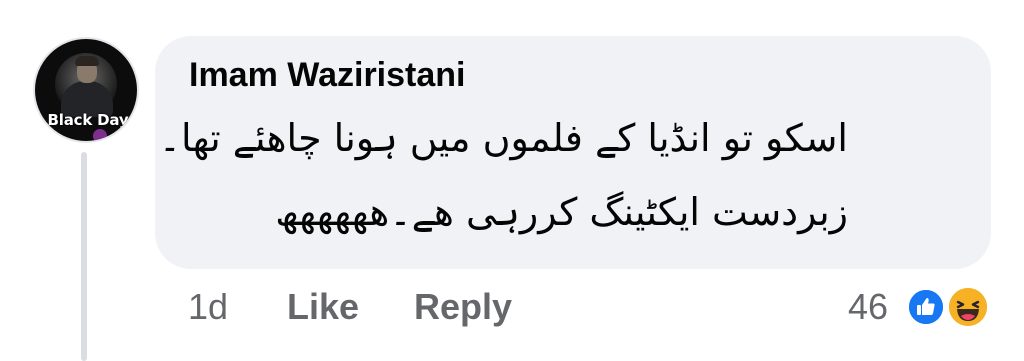 This screenshot has height=361, width=1024. I want to click on comment-author-name: Imam Waziristani, so click(327, 75).